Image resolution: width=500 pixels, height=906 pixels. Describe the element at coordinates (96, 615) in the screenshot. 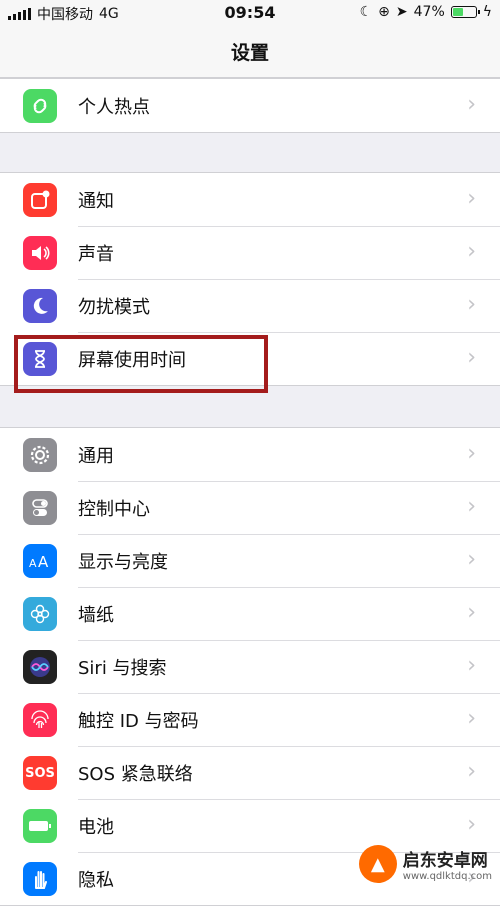

I see `row-label: 墙纸` at that location.